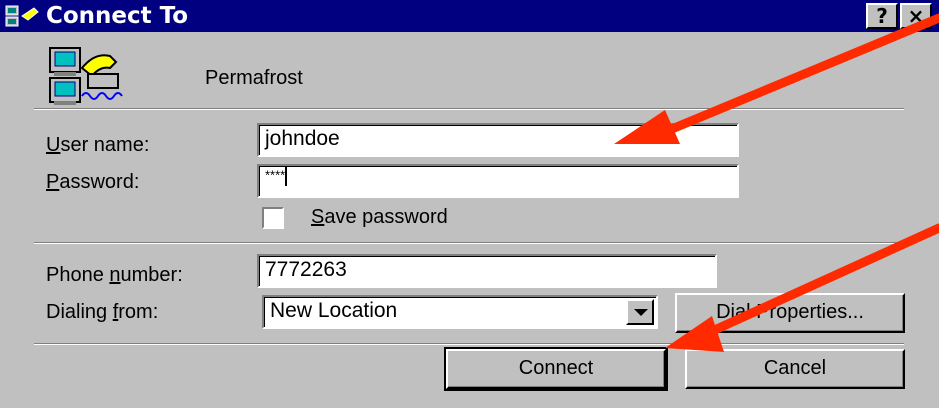  Describe the element at coordinates (286, 176) in the screenshot. I see `text-cursor` at that location.